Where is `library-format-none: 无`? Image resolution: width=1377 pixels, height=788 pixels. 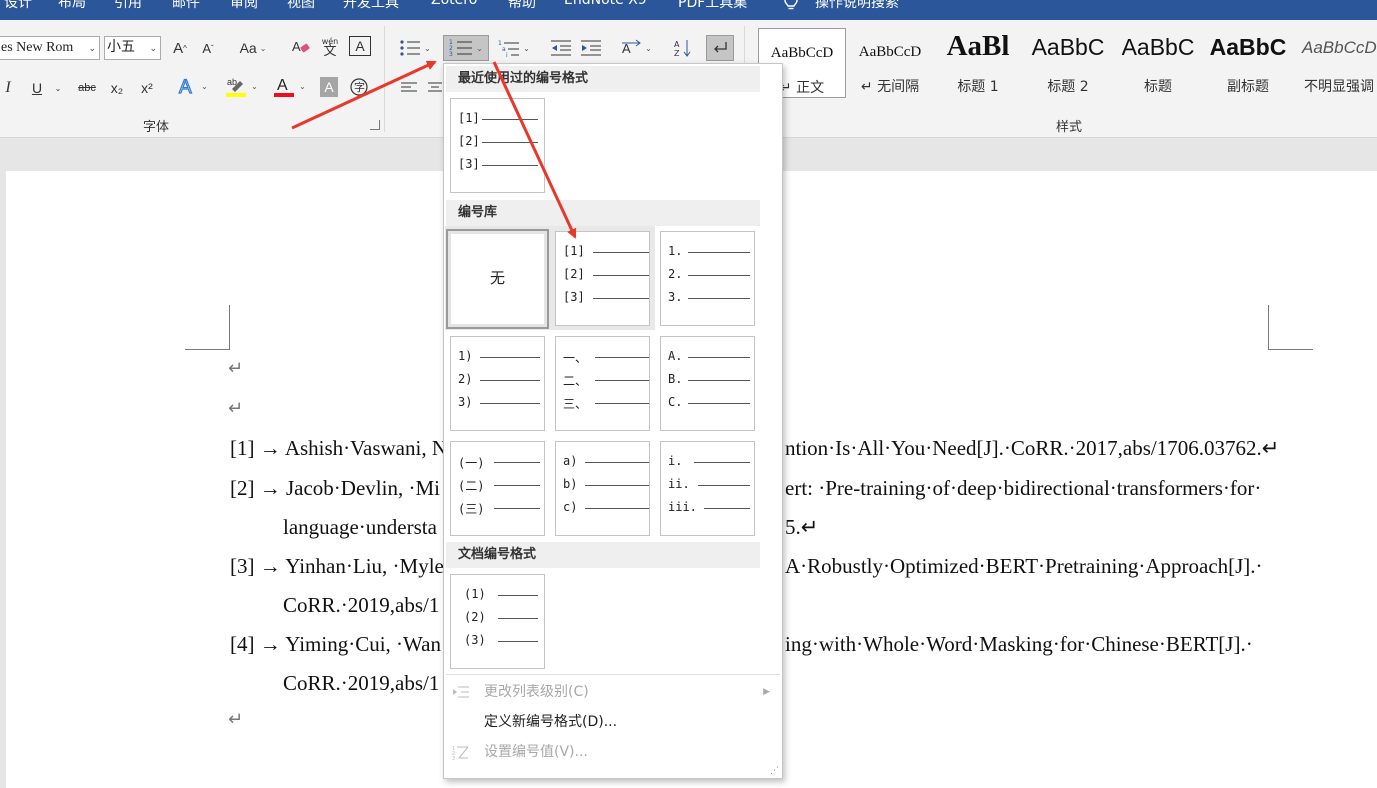
library-format-none: 无 is located at coordinates (497, 279).